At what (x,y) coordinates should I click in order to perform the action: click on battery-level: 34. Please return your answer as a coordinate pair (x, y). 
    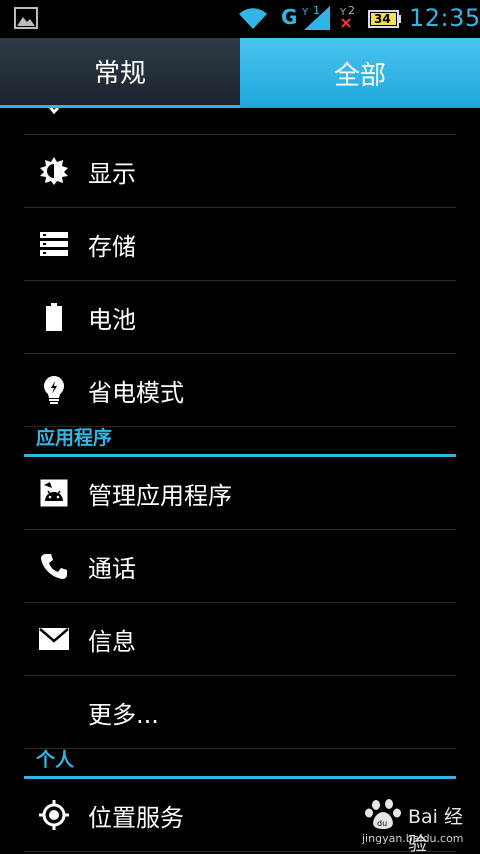
    Looking at the image, I should click on (382, 19).